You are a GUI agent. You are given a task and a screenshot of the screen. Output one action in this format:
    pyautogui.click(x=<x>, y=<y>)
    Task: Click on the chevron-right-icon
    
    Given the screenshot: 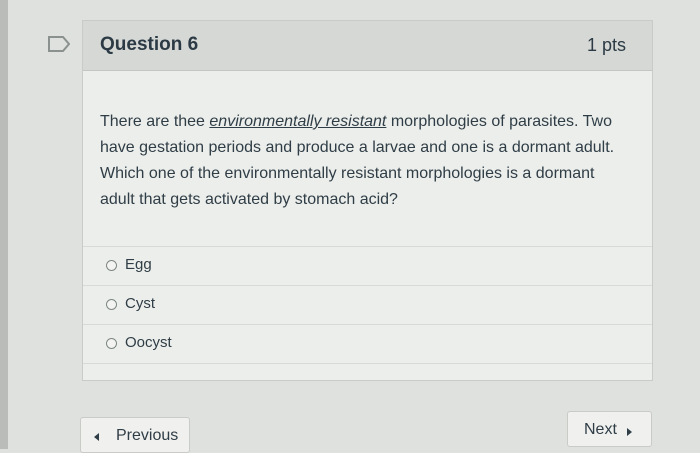 What is the action you would take?
    pyautogui.click(x=629, y=432)
    